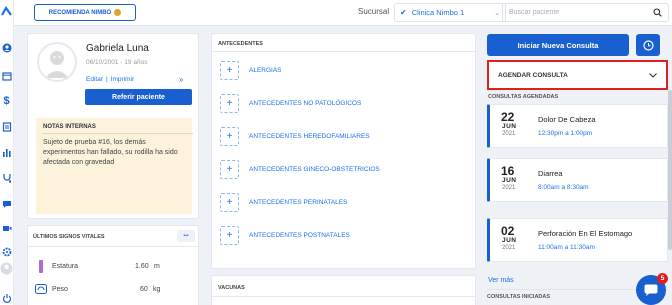 The height and width of the screenshot is (305, 672). I want to click on consult-day: 02, so click(508, 231).